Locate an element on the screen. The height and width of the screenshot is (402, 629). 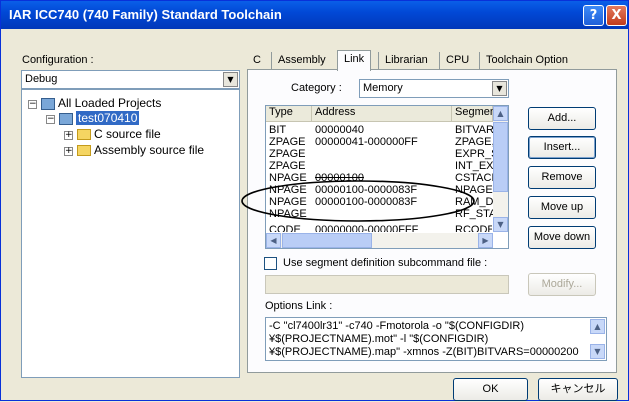
segment-file-label: Use segment definition subcommand file : is located at coordinates (385, 263).